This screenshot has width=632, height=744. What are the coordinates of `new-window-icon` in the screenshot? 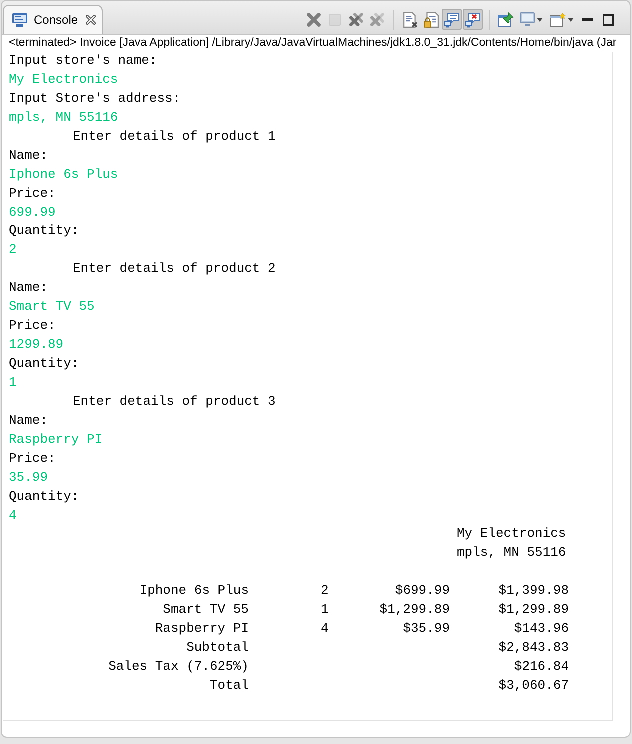 It's located at (558, 20).